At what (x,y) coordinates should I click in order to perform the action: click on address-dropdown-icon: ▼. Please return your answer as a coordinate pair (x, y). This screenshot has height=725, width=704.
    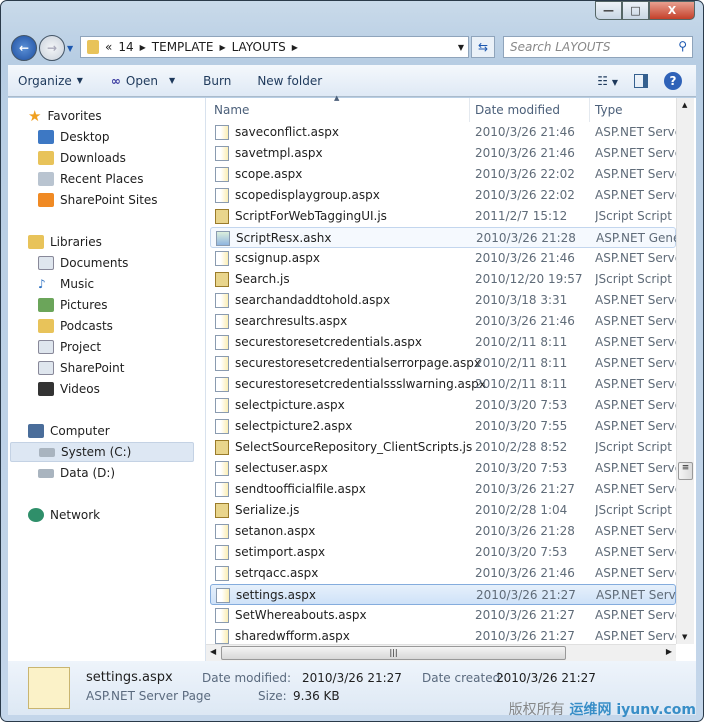
    Looking at the image, I should click on (461, 47).